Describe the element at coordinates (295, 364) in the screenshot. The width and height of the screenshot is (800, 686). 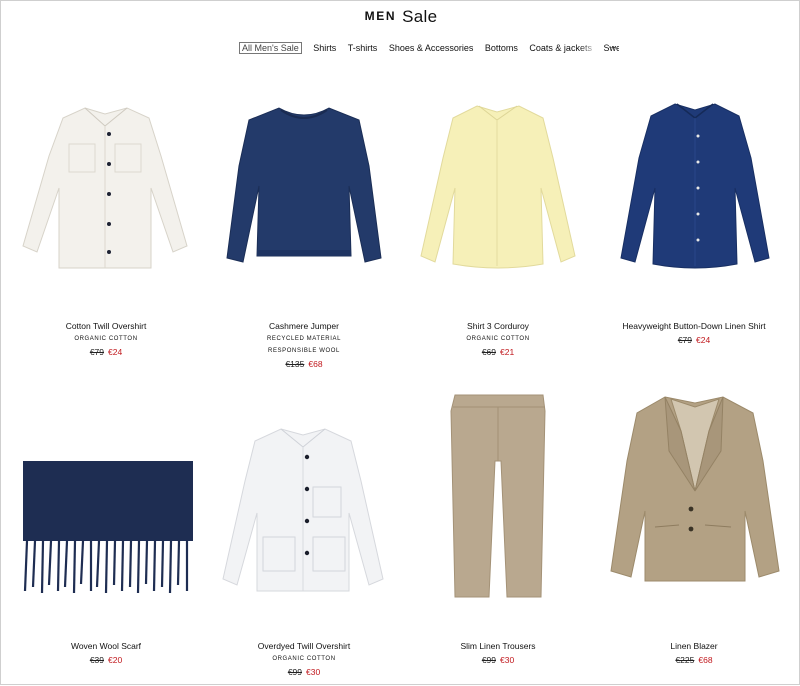
I see `original-price: €135` at that location.